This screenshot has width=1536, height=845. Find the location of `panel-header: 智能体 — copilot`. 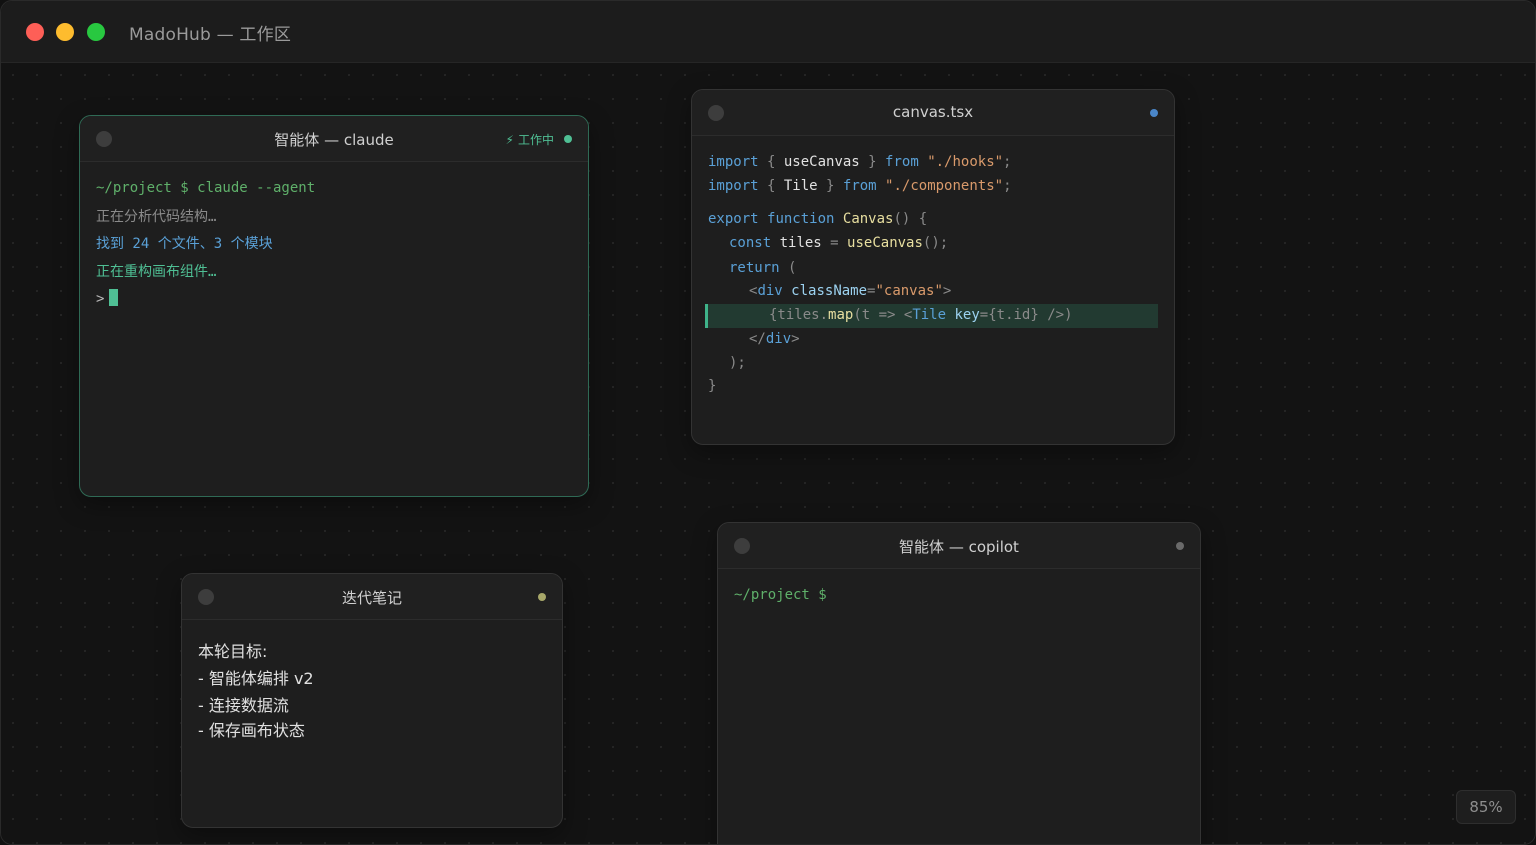

panel-header: 智能体 — copilot is located at coordinates (959, 546).